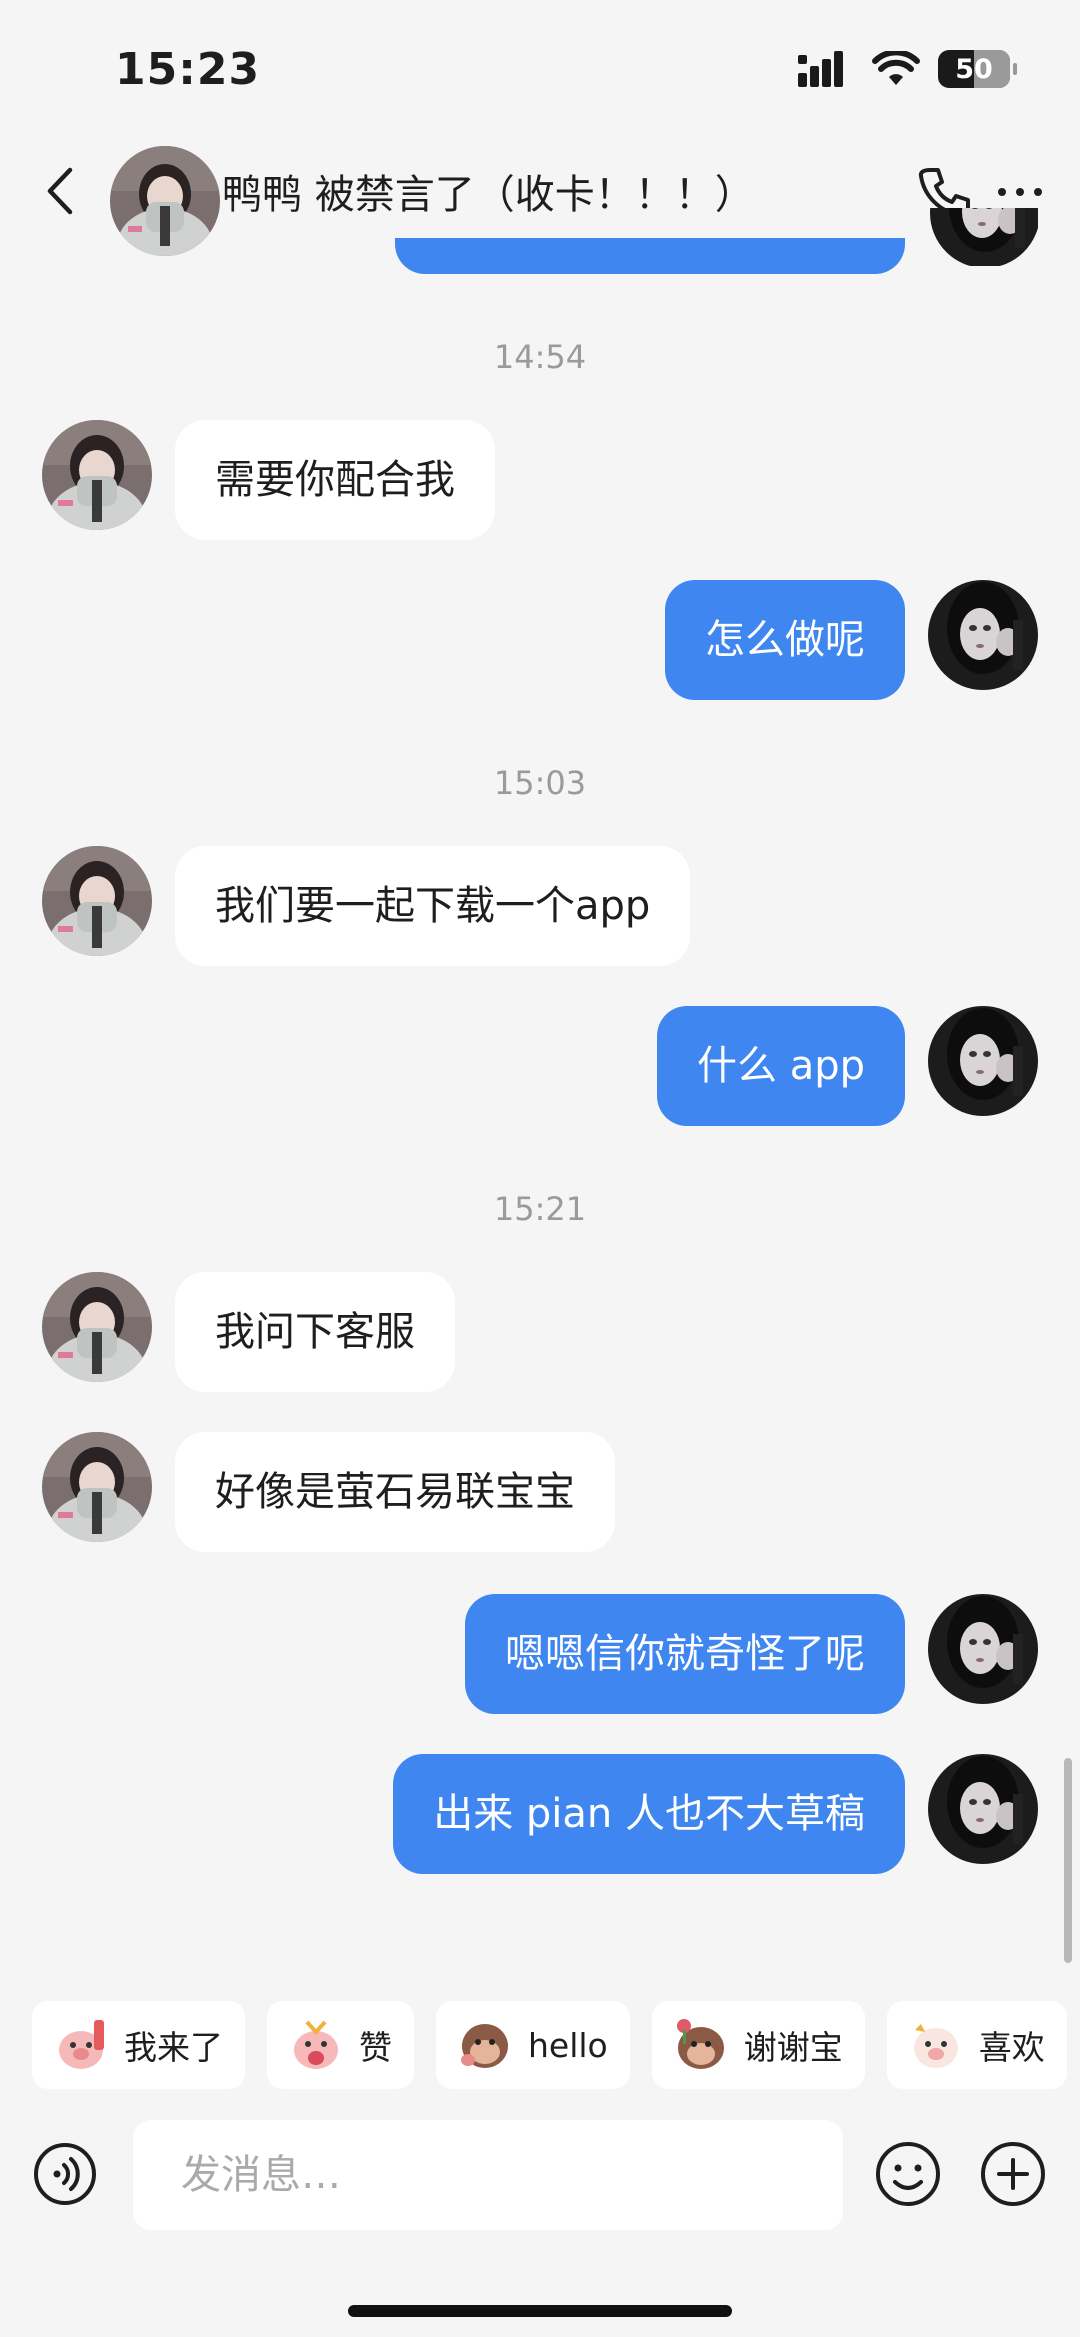  What do you see at coordinates (649, 1814) in the screenshot?
I see `message-bubble-outgoing: 出来 pian 人也不大草稿` at bounding box center [649, 1814].